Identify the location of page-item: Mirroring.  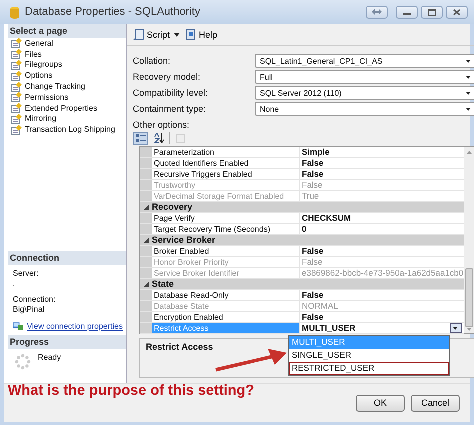
(67, 119).